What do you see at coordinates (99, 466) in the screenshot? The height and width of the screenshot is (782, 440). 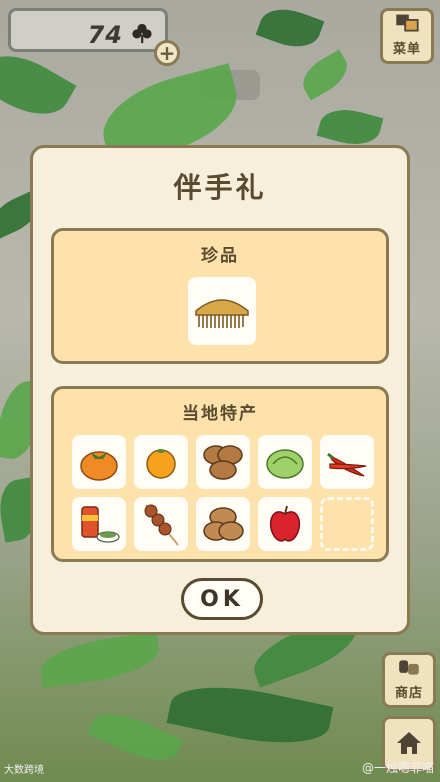 I see `persimmon-icon` at bounding box center [99, 466].